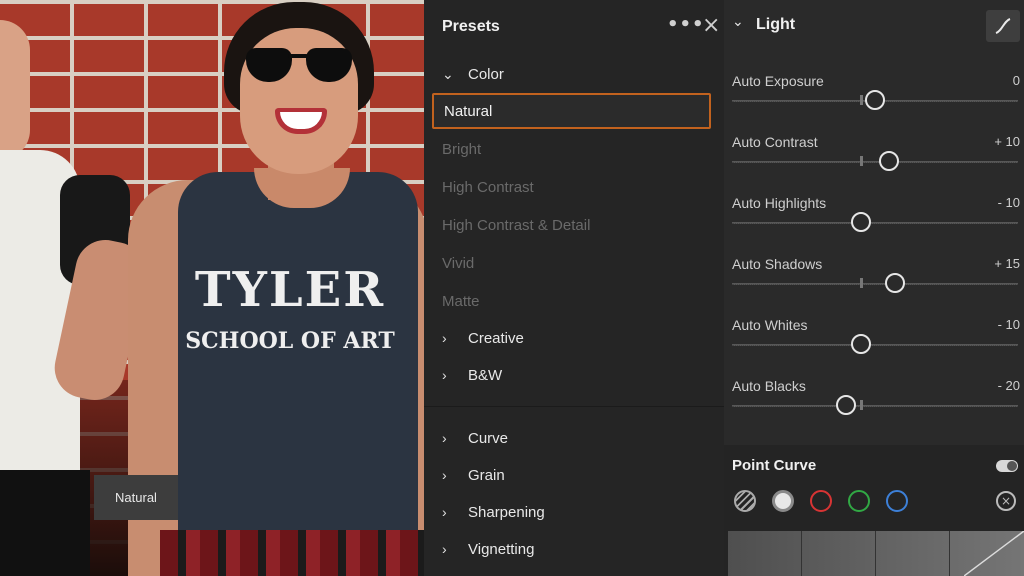 The width and height of the screenshot is (1024, 576). I want to click on blue-channel-icon, so click(897, 501).